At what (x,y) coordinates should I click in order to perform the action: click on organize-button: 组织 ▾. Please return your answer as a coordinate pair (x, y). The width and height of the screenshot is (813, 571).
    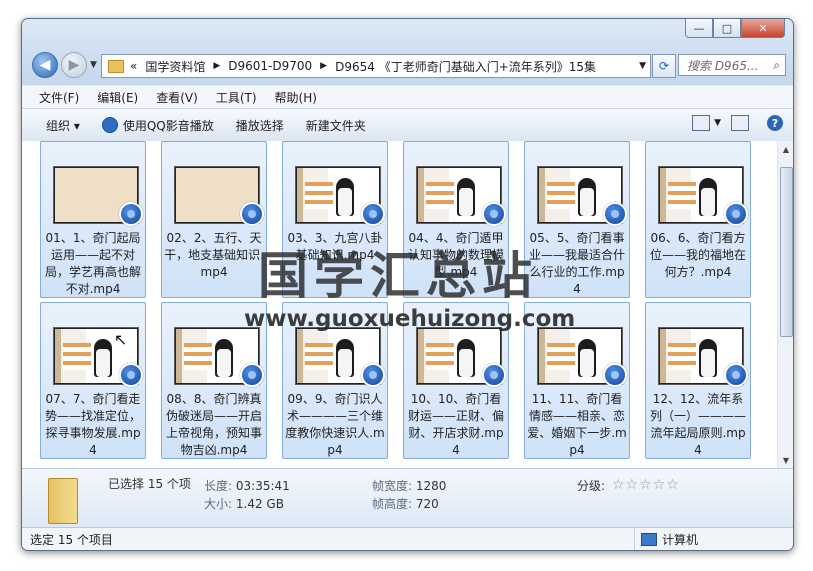
    Looking at the image, I should click on (63, 125).